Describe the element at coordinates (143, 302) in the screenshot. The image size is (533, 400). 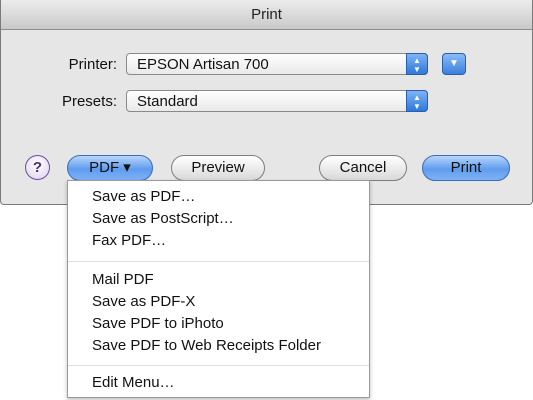
I see `menu-item-save-as-pdf-x: Save as PDF-X` at that location.